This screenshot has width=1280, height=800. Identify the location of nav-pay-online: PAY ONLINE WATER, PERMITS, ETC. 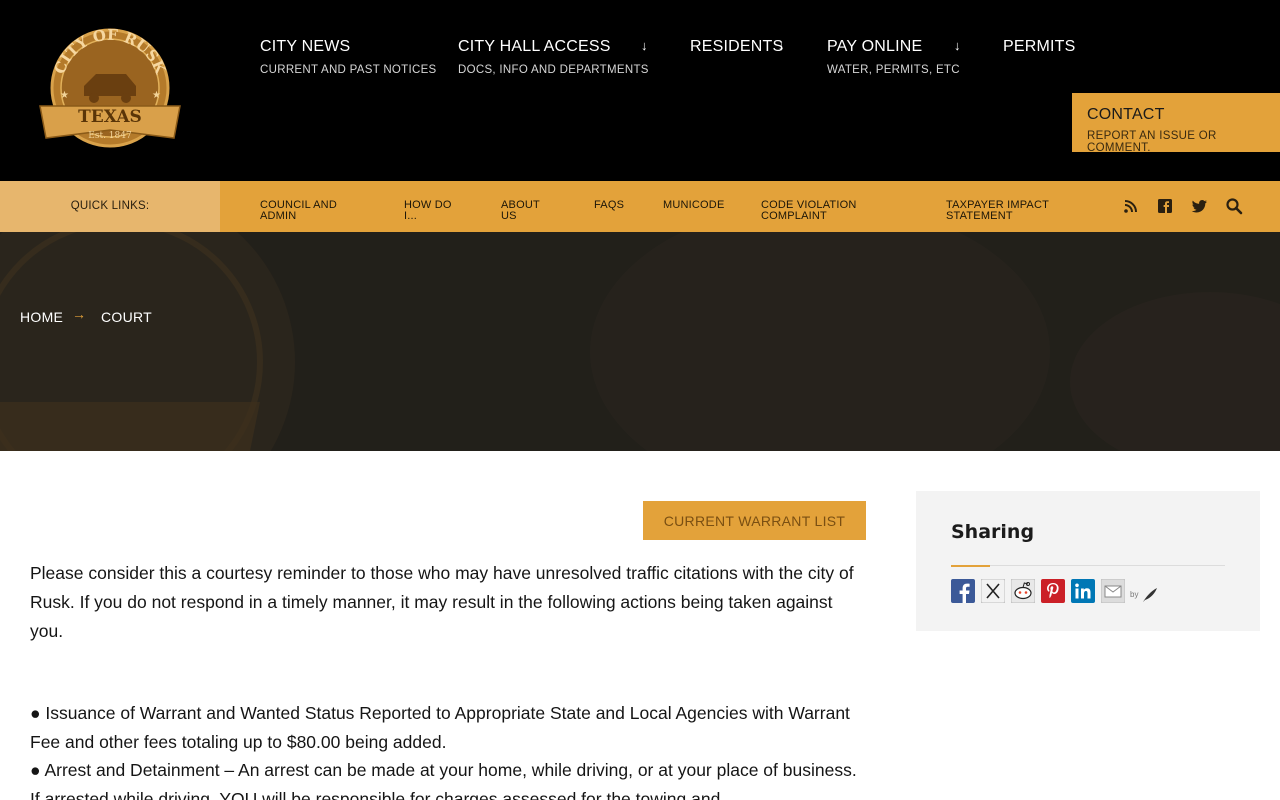
(893, 57).